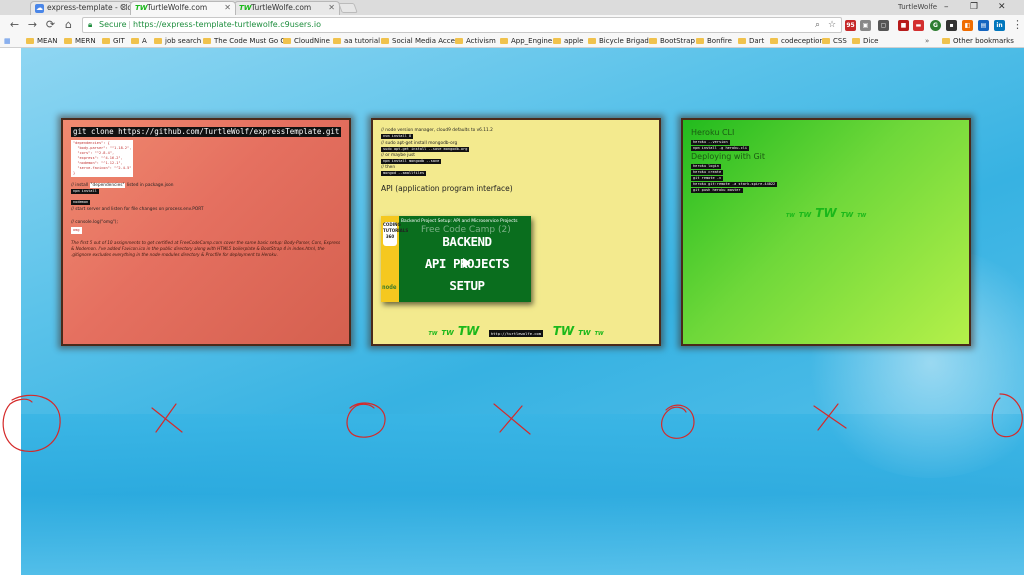 This screenshot has width=1024, height=575. Describe the element at coordinates (398, 155) in the screenshot. I see `maybe-comment: // or maybe just` at that location.